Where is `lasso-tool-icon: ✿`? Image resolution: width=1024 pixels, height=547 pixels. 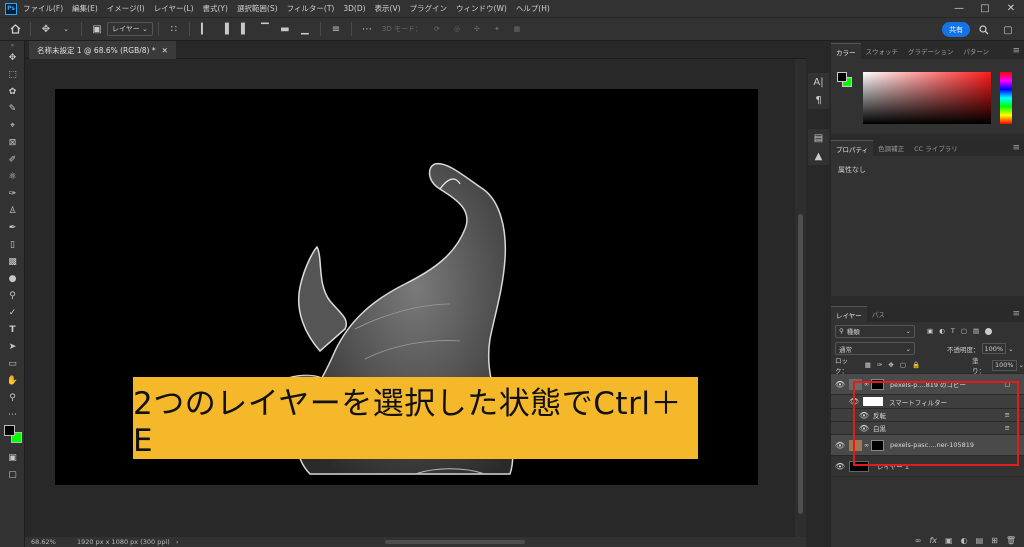
lasso-tool-icon: ✿ is located at coordinates (12, 91).